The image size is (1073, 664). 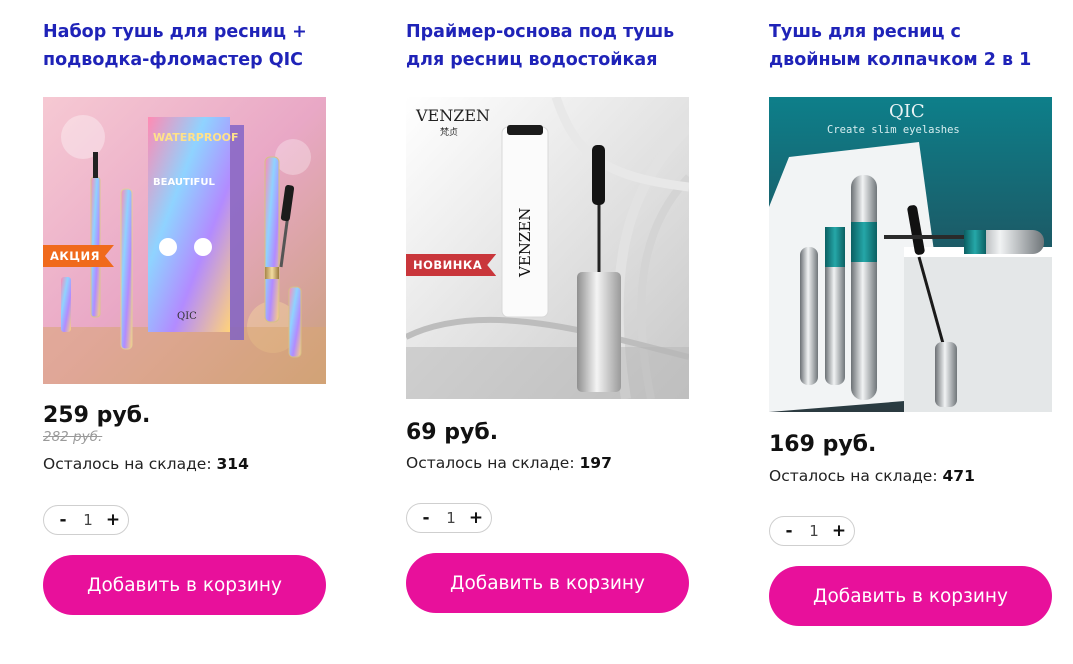 I want to click on stock-value: 314, so click(x=232, y=464).